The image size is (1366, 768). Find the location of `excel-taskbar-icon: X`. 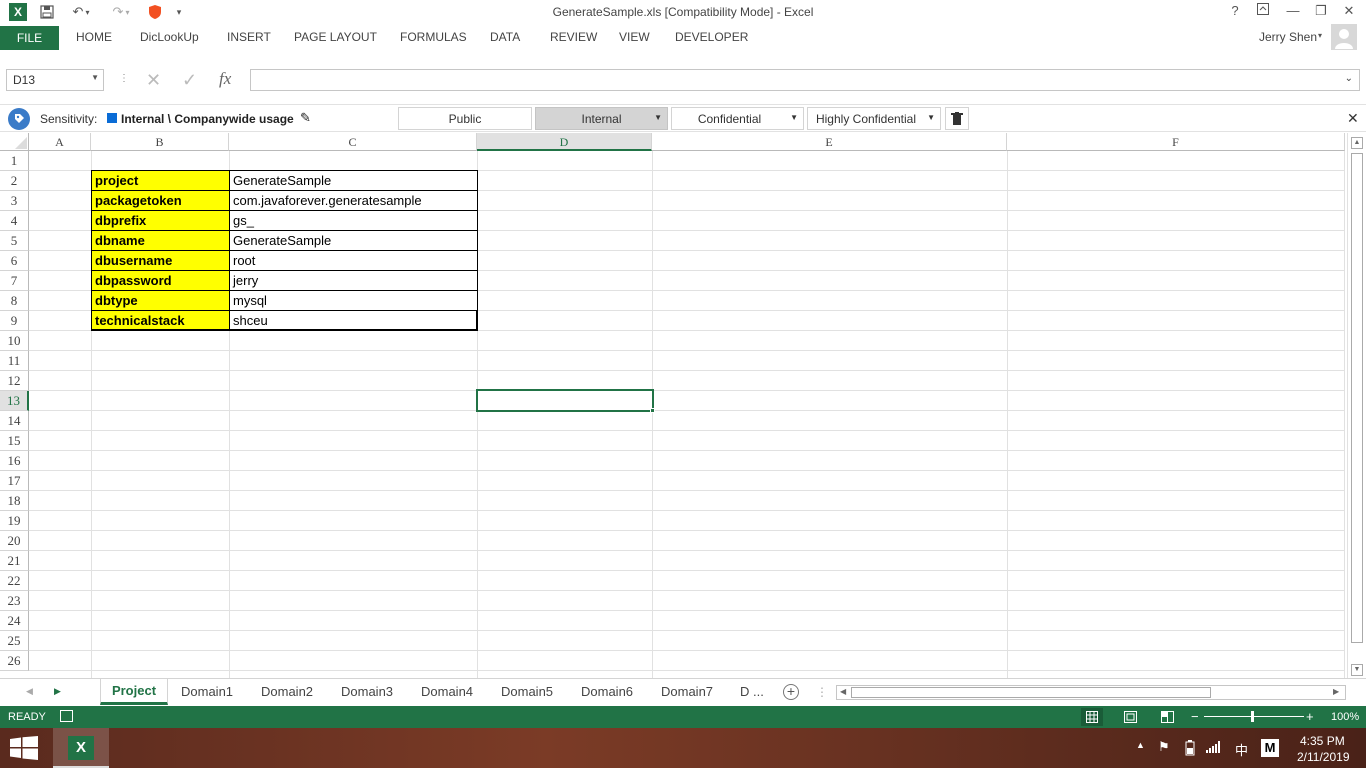

excel-taskbar-icon: X is located at coordinates (81, 748).